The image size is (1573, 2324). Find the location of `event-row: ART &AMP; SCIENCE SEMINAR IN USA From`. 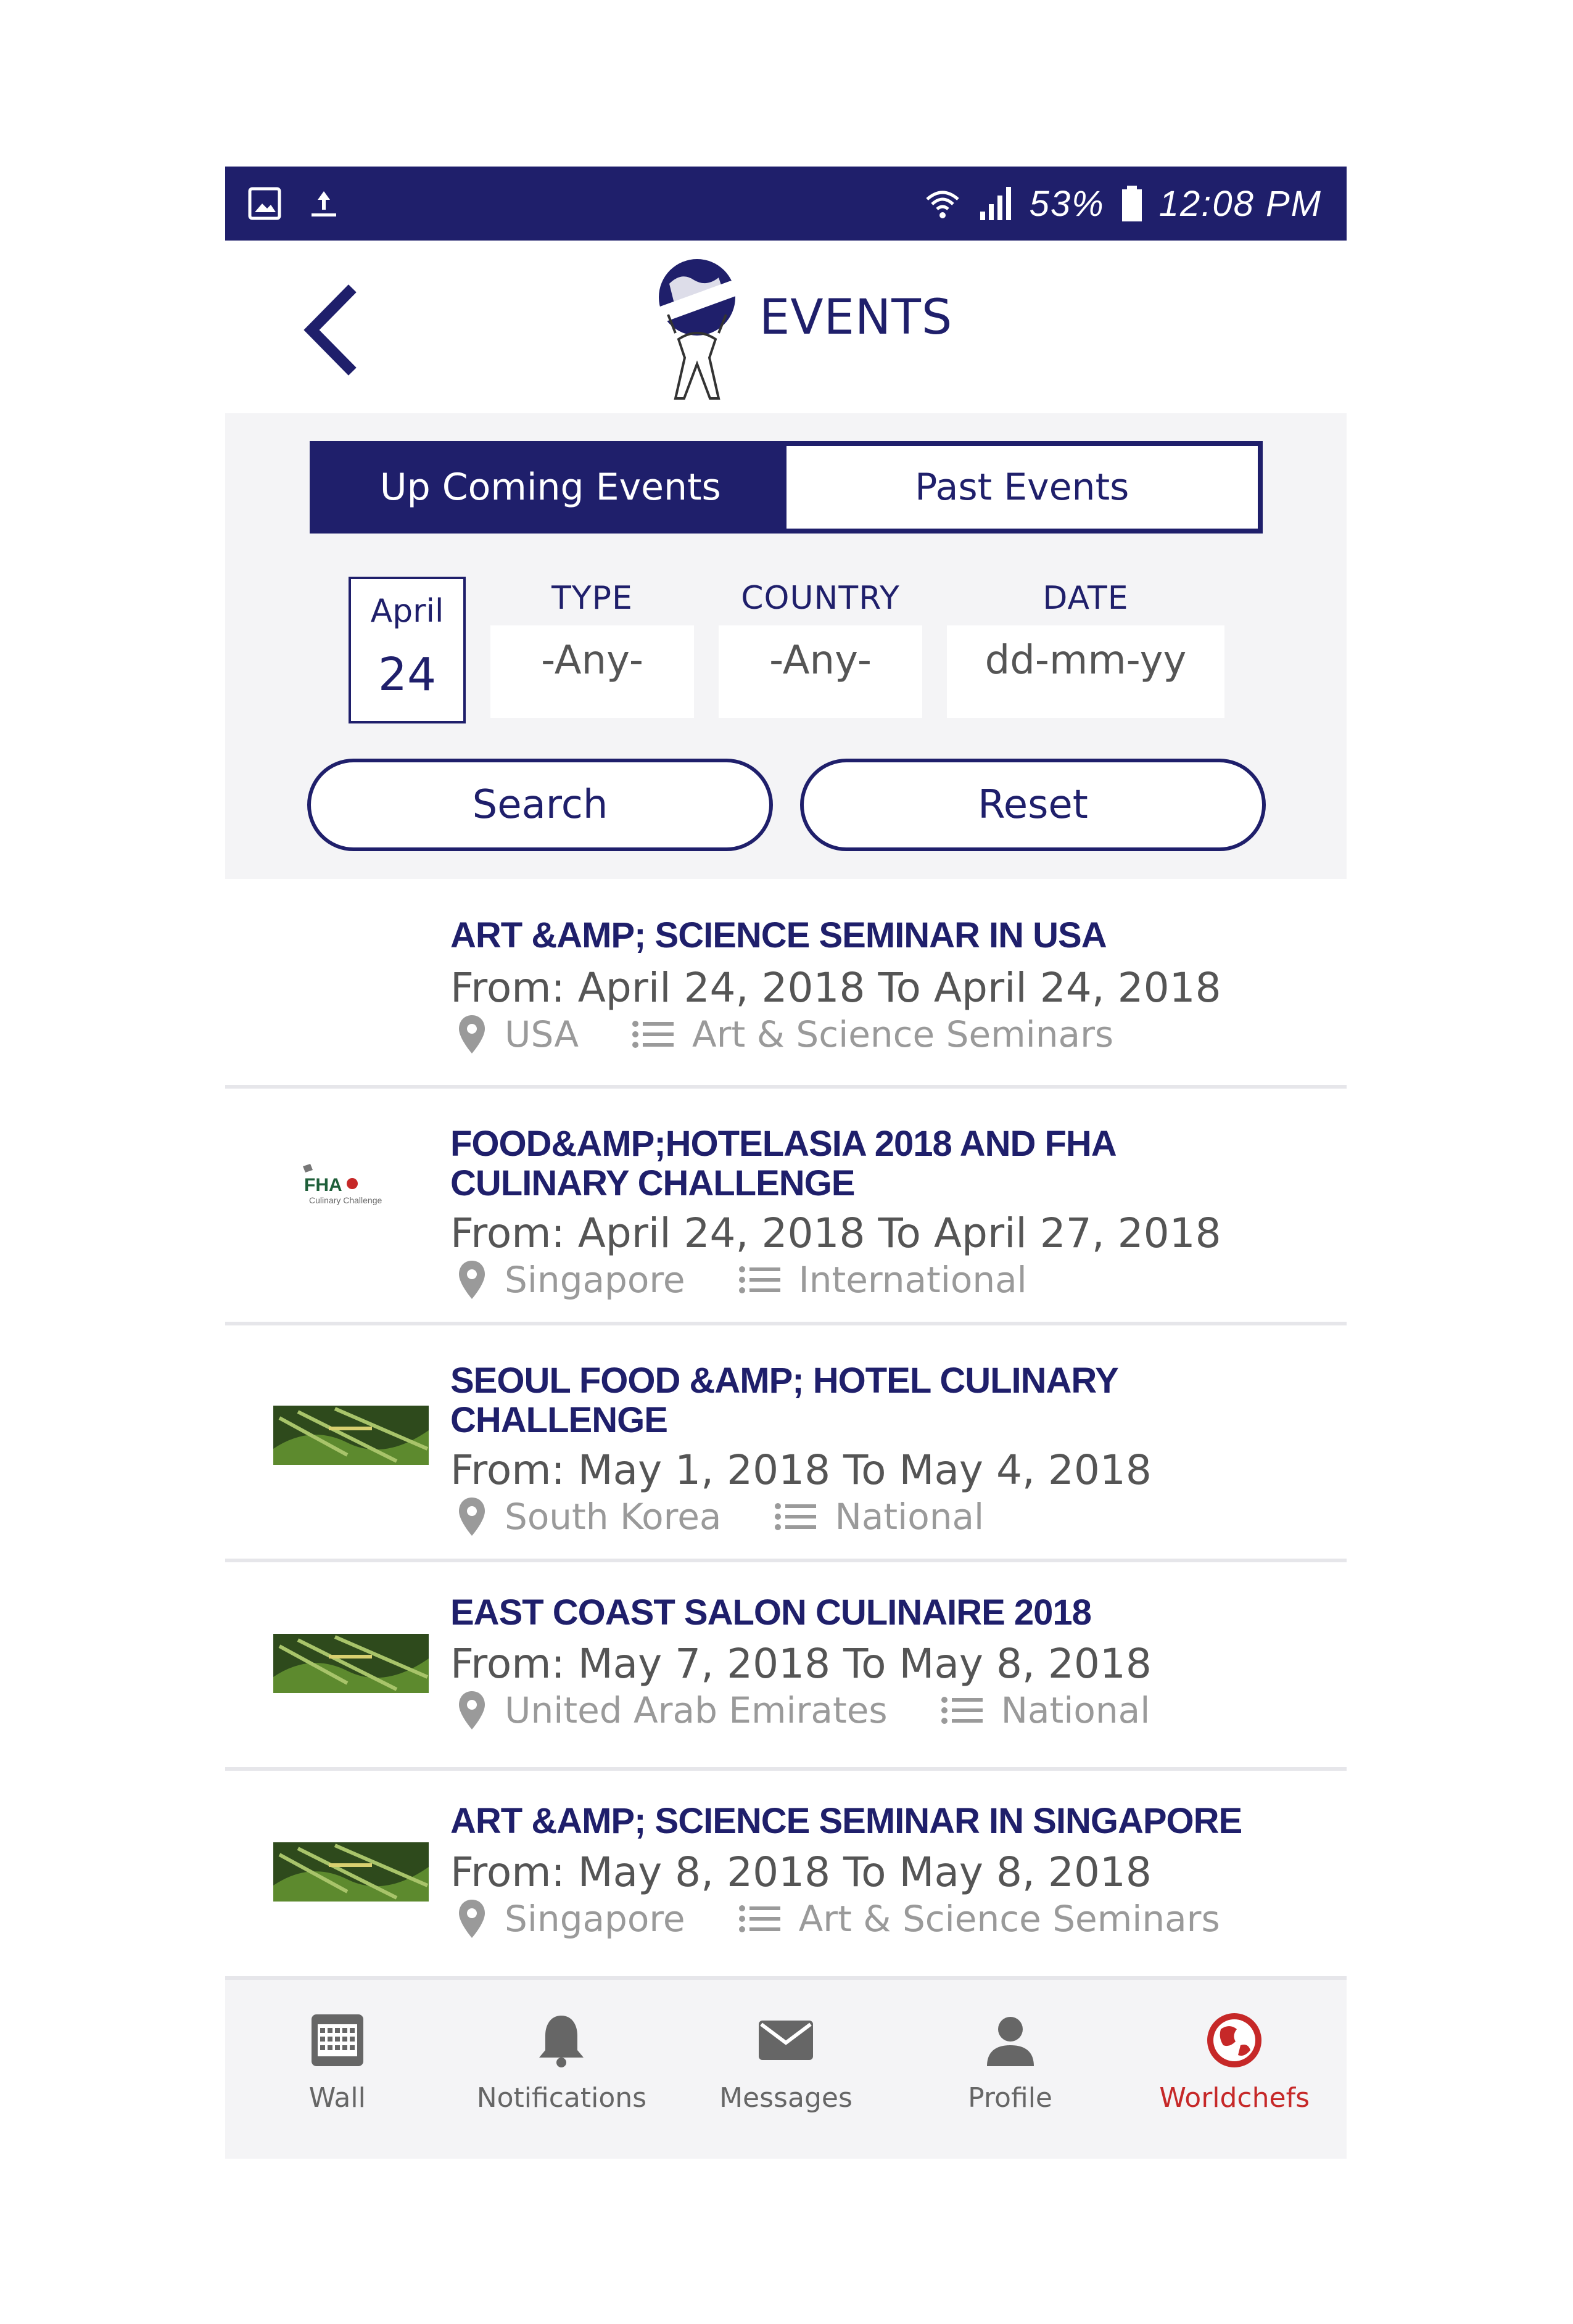

event-row: ART &AMP; SCIENCE SEMINAR IN USA From is located at coordinates (786, 984).